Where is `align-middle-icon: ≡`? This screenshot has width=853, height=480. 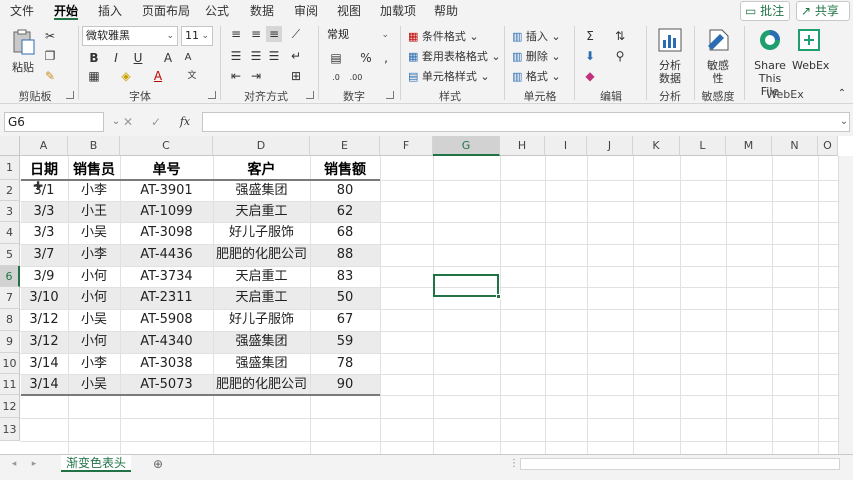 align-middle-icon: ≡ is located at coordinates (256, 34).